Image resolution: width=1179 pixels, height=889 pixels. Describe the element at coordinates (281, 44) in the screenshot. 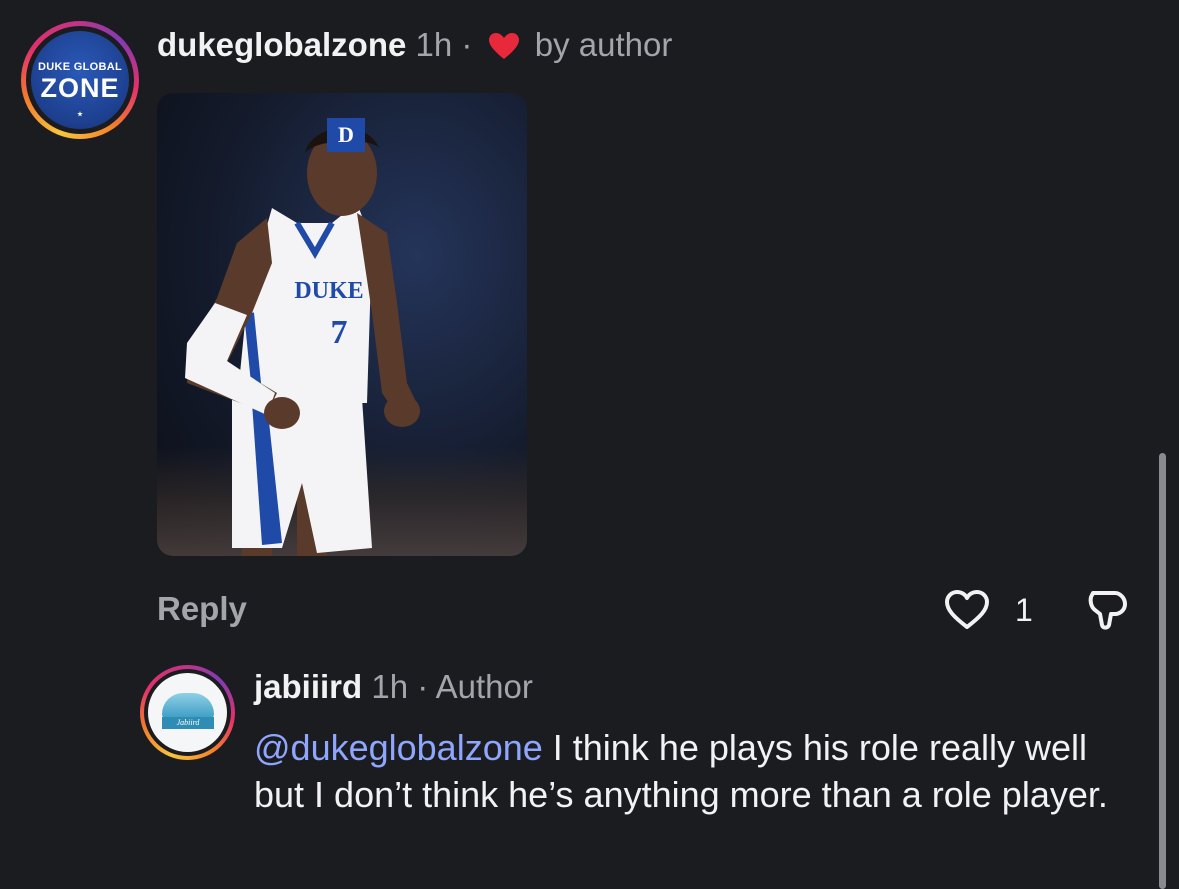

I see `username: dukeglobalzone` at that location.